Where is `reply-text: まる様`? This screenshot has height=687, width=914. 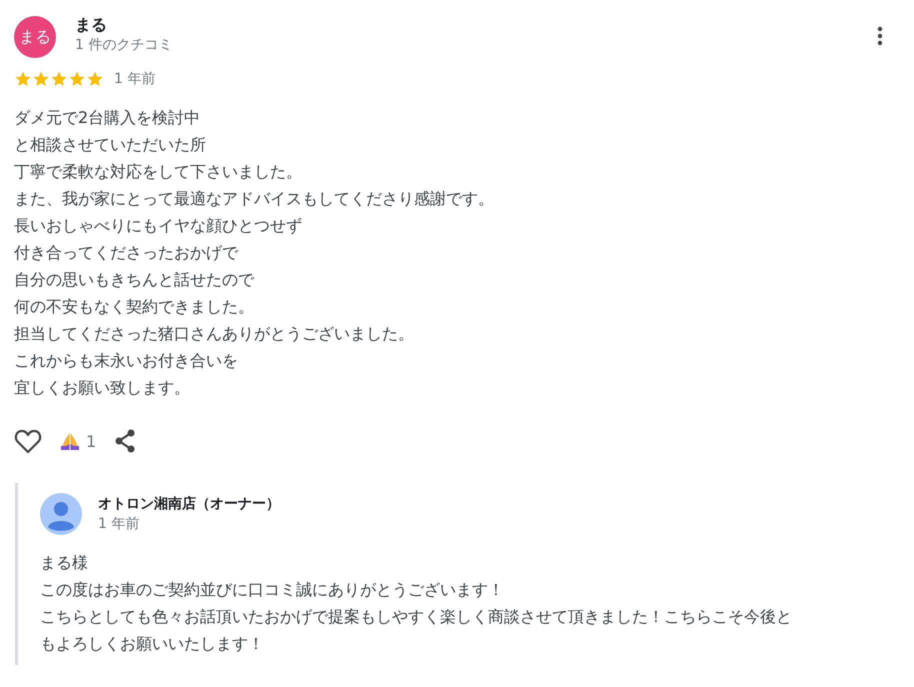 reply-text: まる様 is located at coordinates (64, 563).